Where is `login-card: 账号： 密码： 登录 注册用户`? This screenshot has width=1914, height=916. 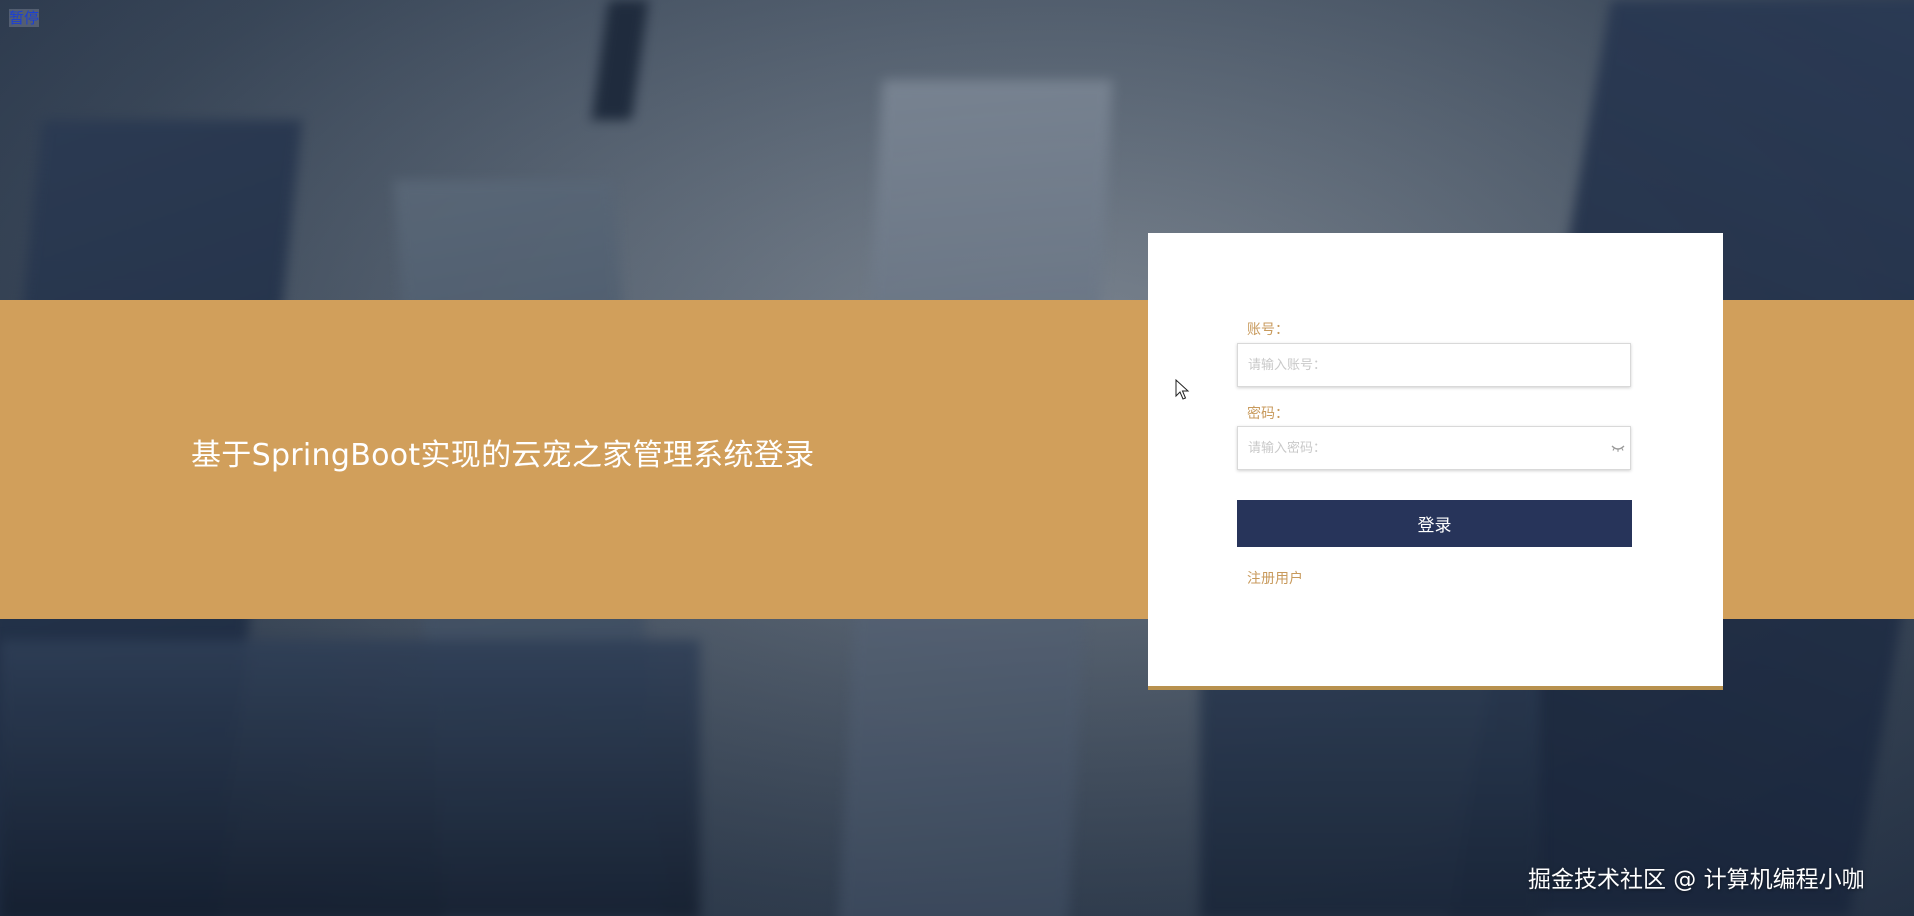
login-card: 账号： 密码： 登录 注册用户 is located at coordinates (1435, 459).